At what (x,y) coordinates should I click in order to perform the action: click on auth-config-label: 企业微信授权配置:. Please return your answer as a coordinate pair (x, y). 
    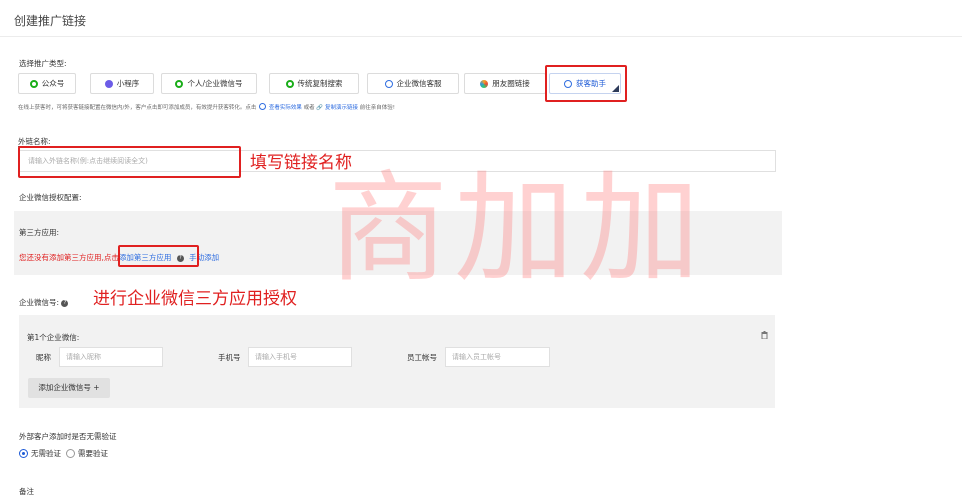
    Looking at the image, I should click on (50, 197).